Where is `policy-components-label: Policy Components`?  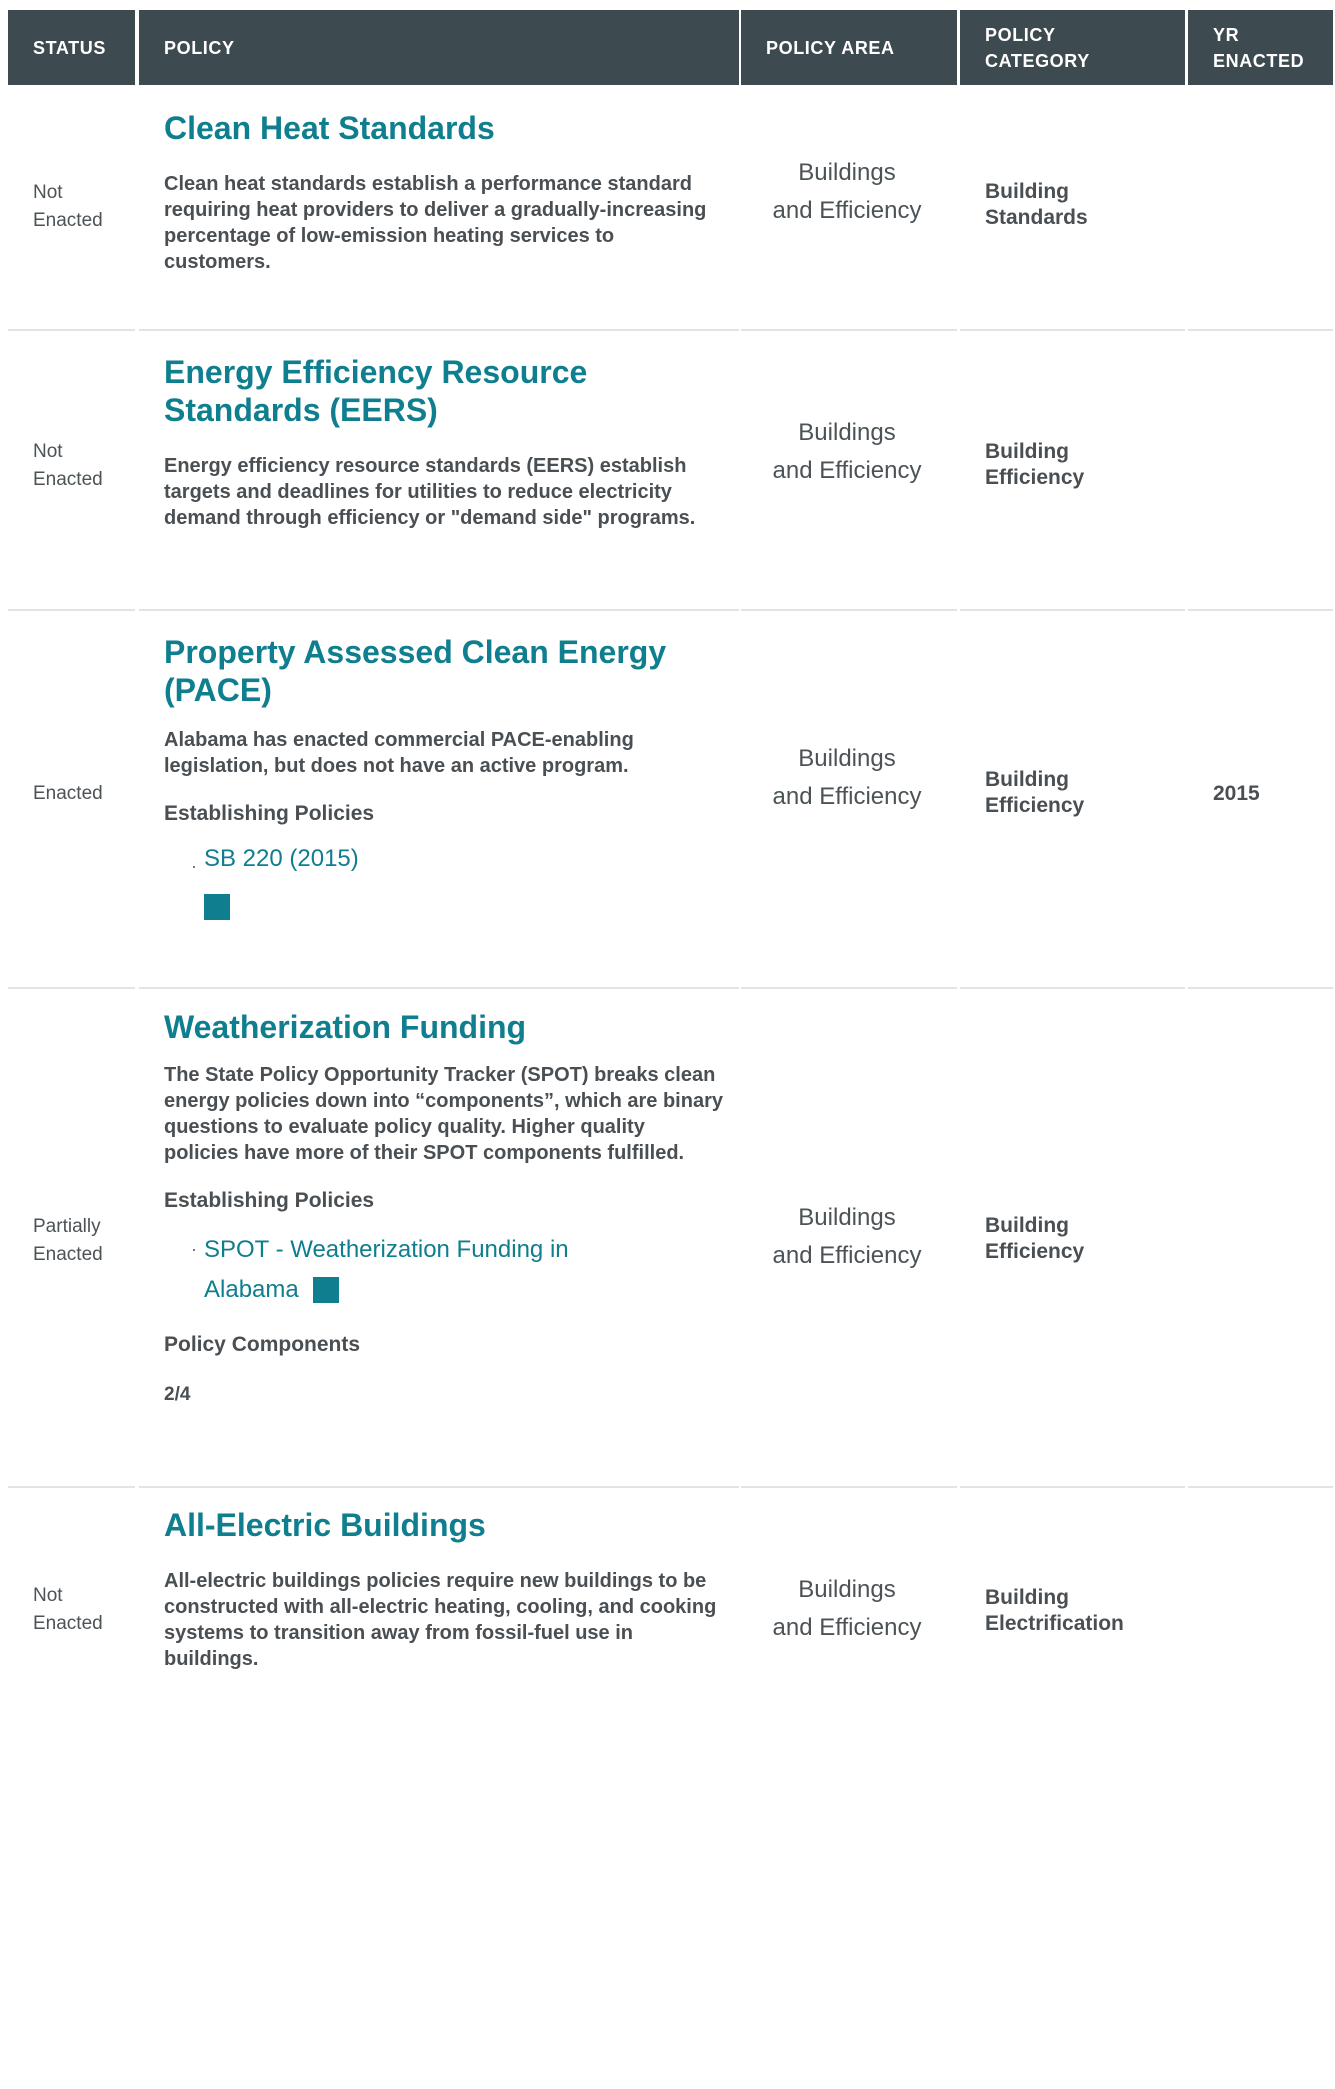 policy-components-label: Policy Components is located at coordinates (262, 1345).